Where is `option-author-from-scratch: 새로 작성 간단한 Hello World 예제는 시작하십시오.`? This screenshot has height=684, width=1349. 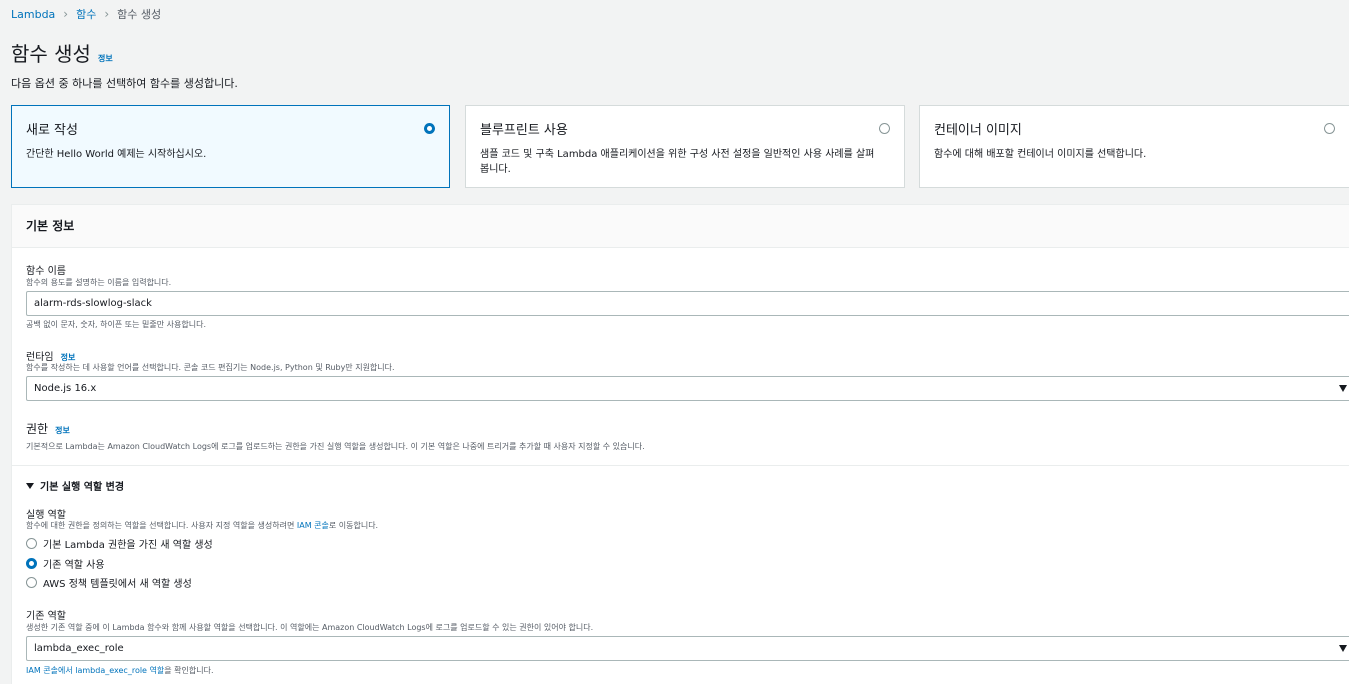 option-author-from-scratch: 새로 작성 간단한 Hello World 예제는 시작하십시오. is located at coordinates (230, 146).